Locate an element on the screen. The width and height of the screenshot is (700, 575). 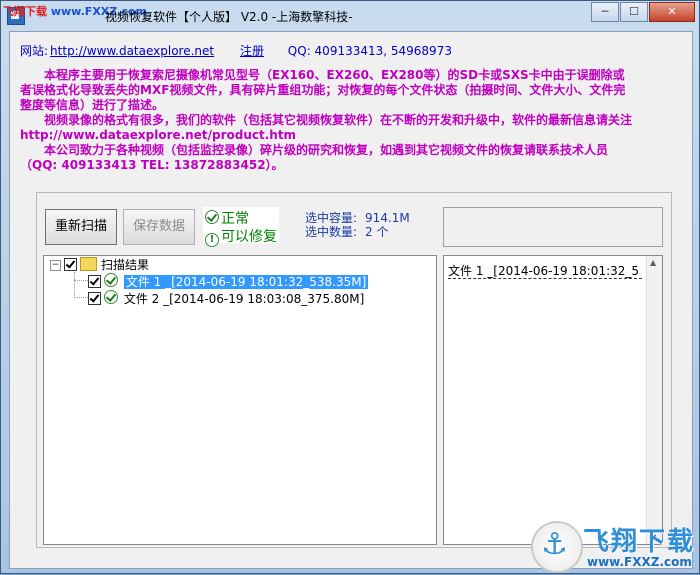
window-title: 视频恢复软件【个人版】 V2.0 -上海数擎科技- is located at coordinates (229, 17).